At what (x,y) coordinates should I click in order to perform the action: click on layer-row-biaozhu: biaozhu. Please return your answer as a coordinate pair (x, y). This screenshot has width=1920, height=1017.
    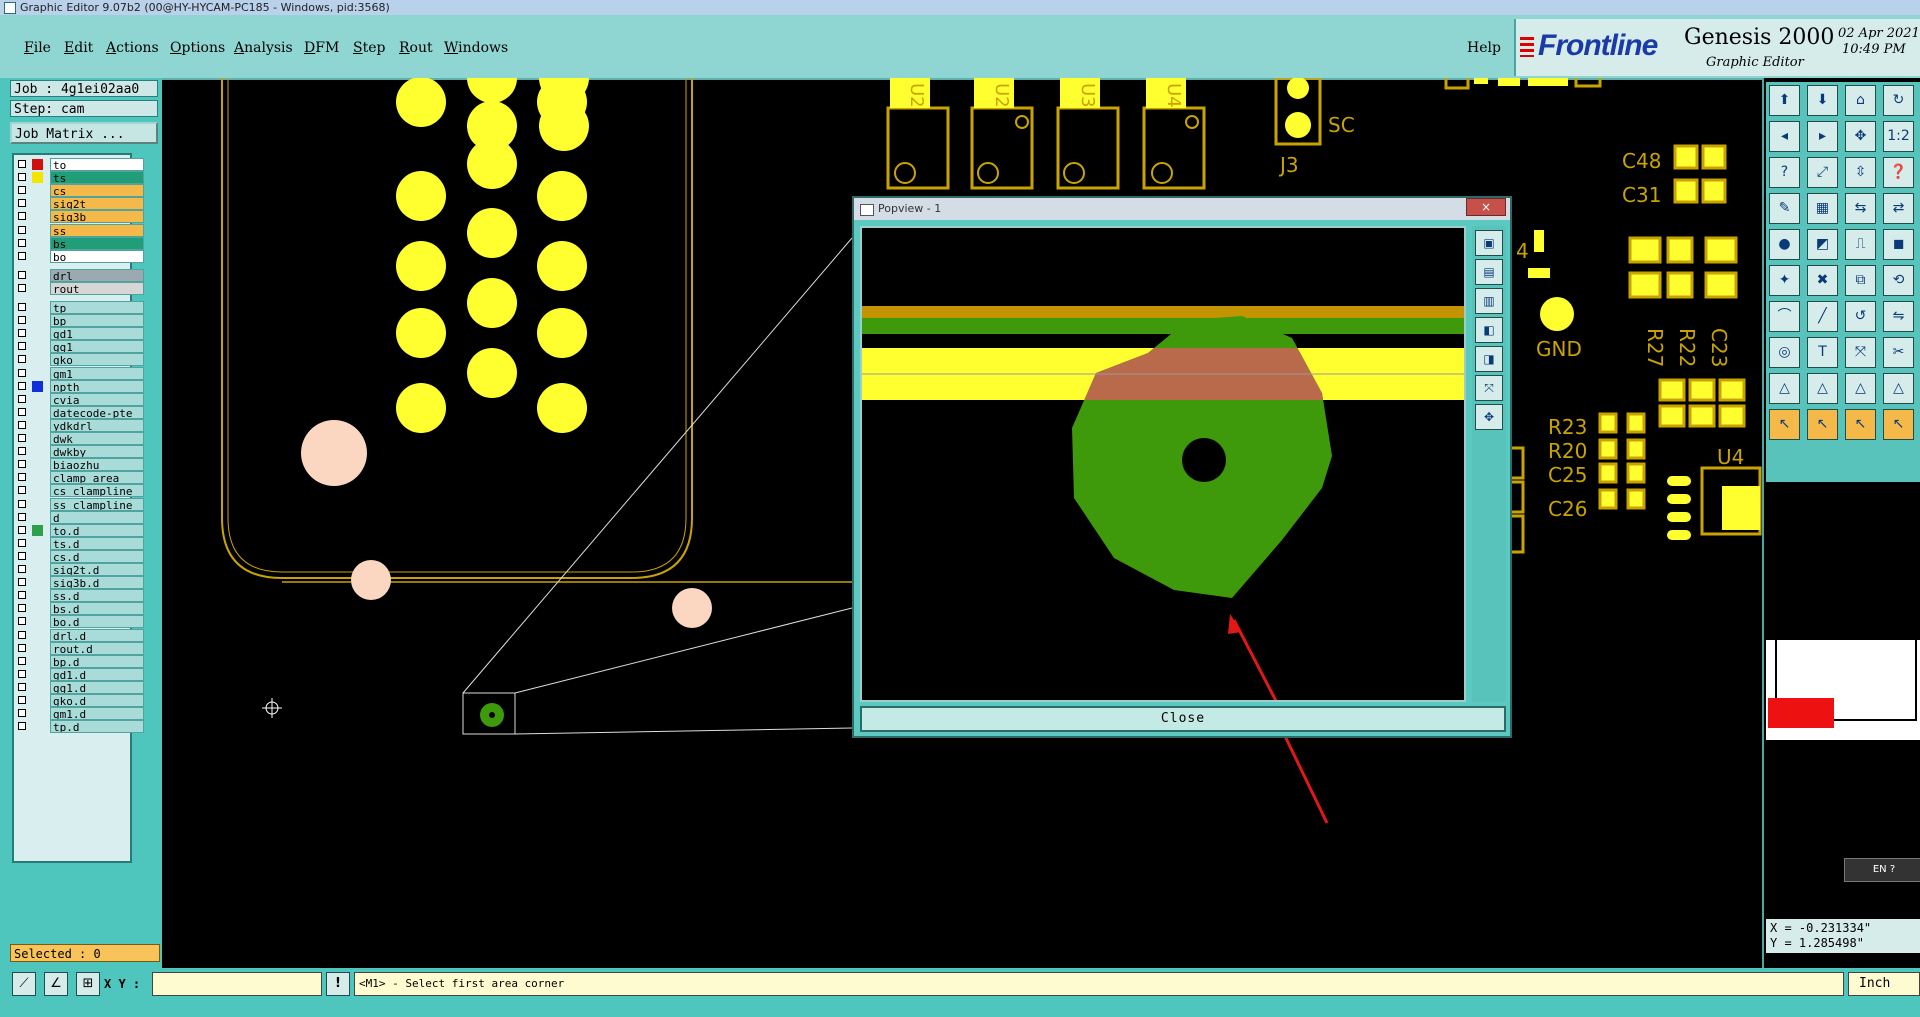
    Looking at the image, I should click on (79, 465).